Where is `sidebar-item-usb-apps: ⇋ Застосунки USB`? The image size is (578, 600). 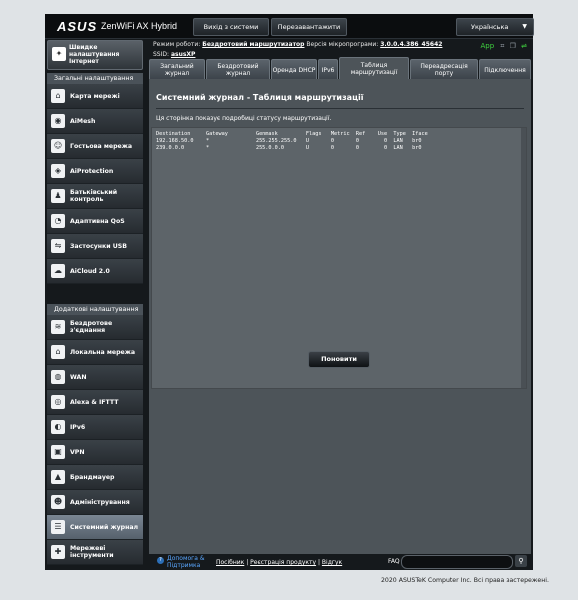
sidebar-item-usb-apps: ⇋ Застосунки USB is located at coordinates (95, 246).